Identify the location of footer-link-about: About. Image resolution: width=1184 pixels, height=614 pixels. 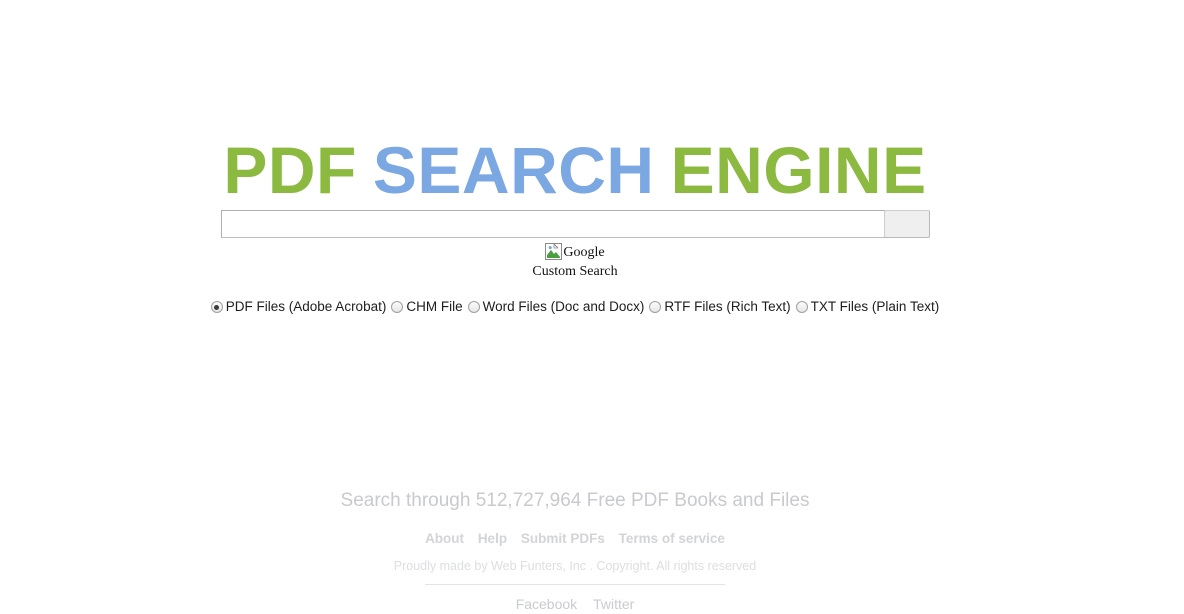
(444, 538).